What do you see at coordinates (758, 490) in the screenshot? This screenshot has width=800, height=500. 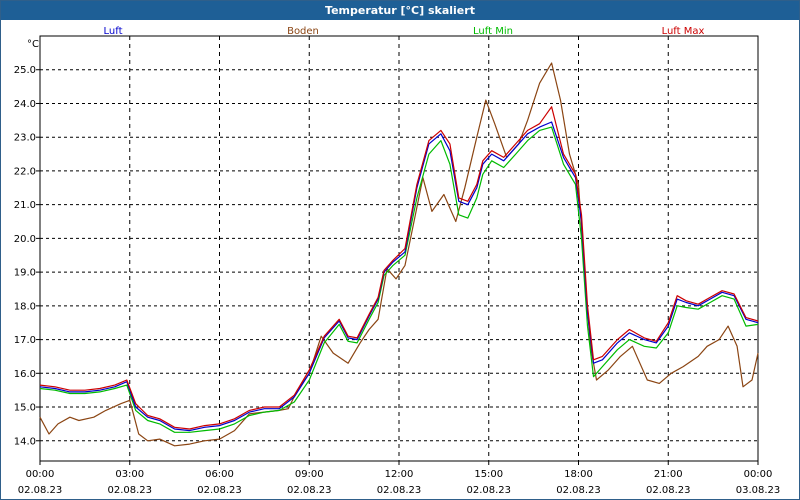 I see `x-tick-label-date: 03.08.23` at bounding box center [758, 490].